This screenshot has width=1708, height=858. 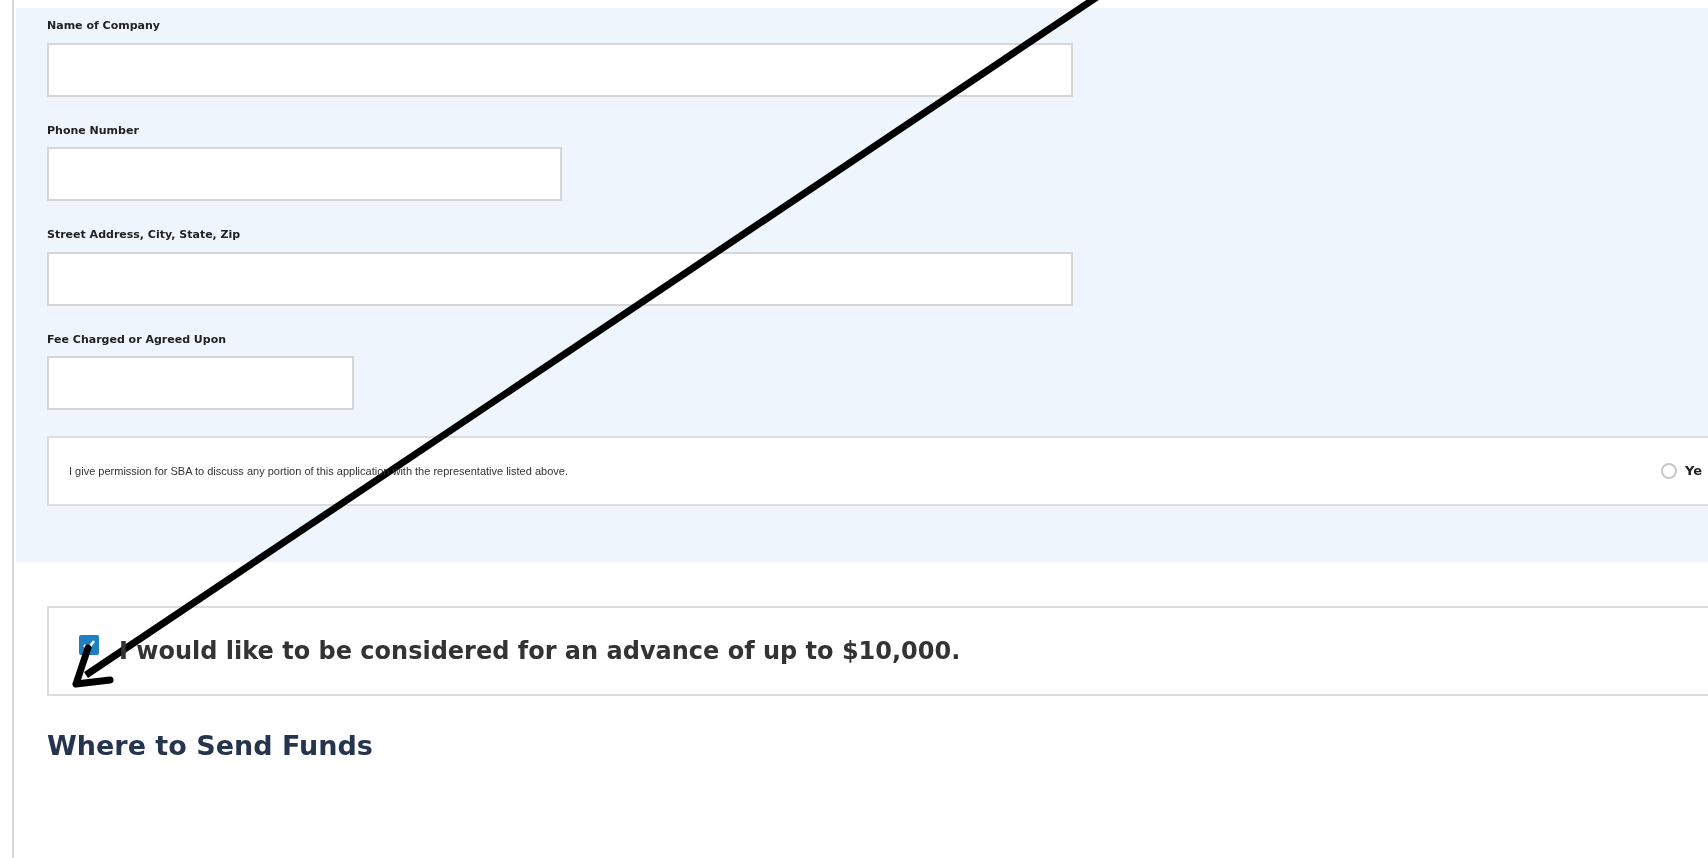 What do you see at coordinates (540, 651) in the screenshot?
I see `advance-text: I would like to be considered for an advance of up to $10,000.` at bounding box center [540, 651].